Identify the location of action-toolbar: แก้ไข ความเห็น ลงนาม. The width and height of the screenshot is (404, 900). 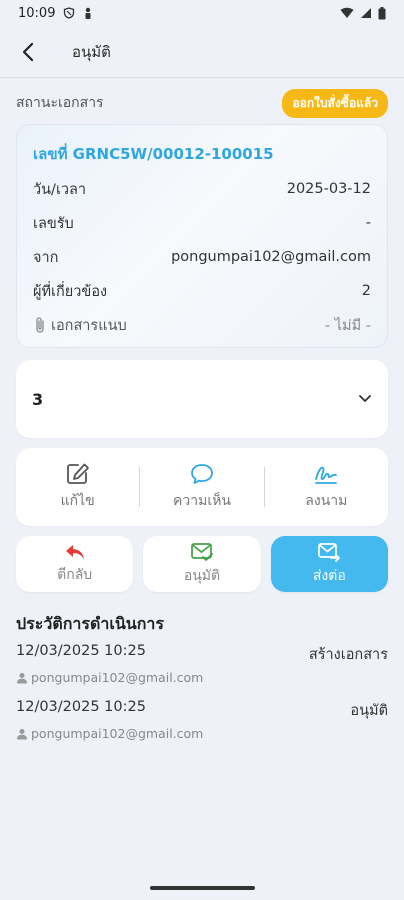
(202, 487).